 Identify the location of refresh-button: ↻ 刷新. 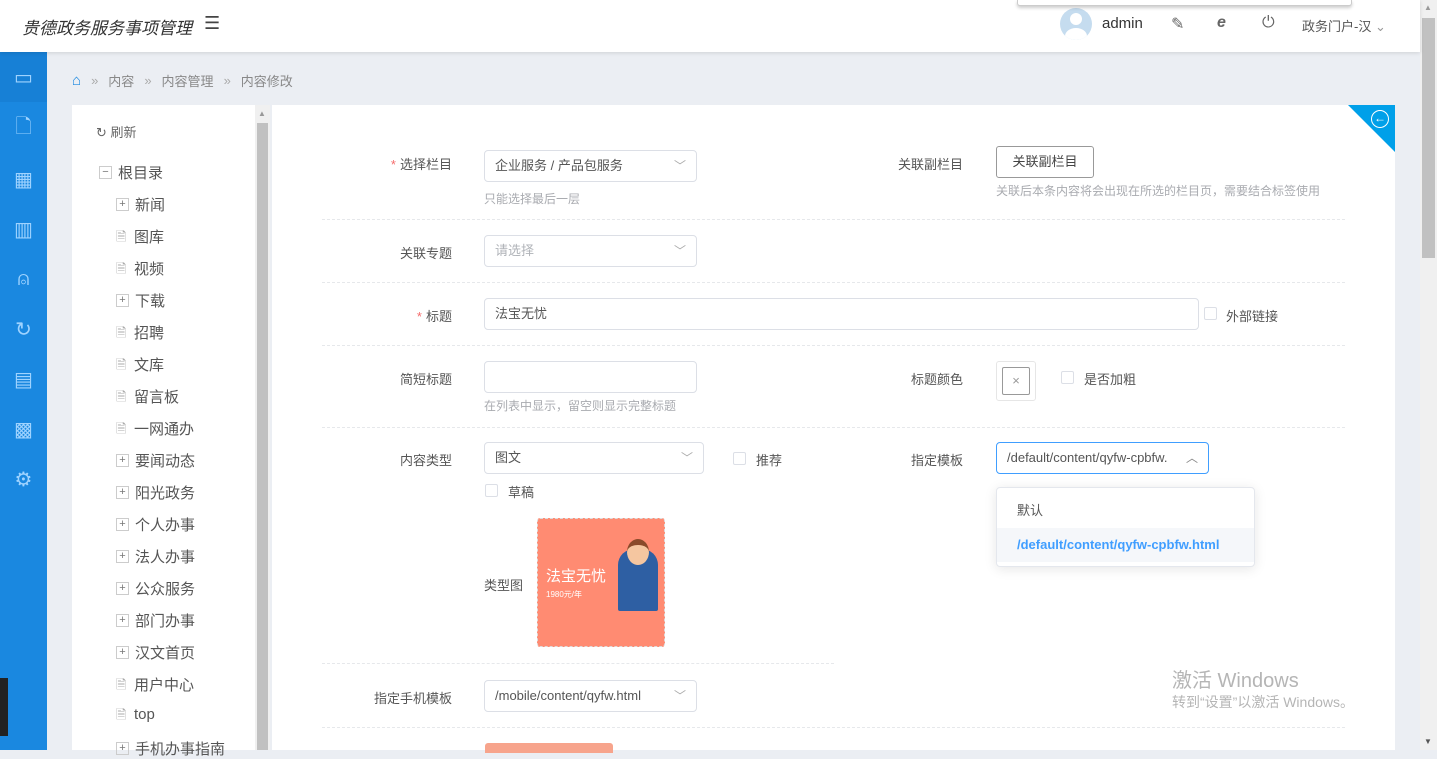
(116, 131).